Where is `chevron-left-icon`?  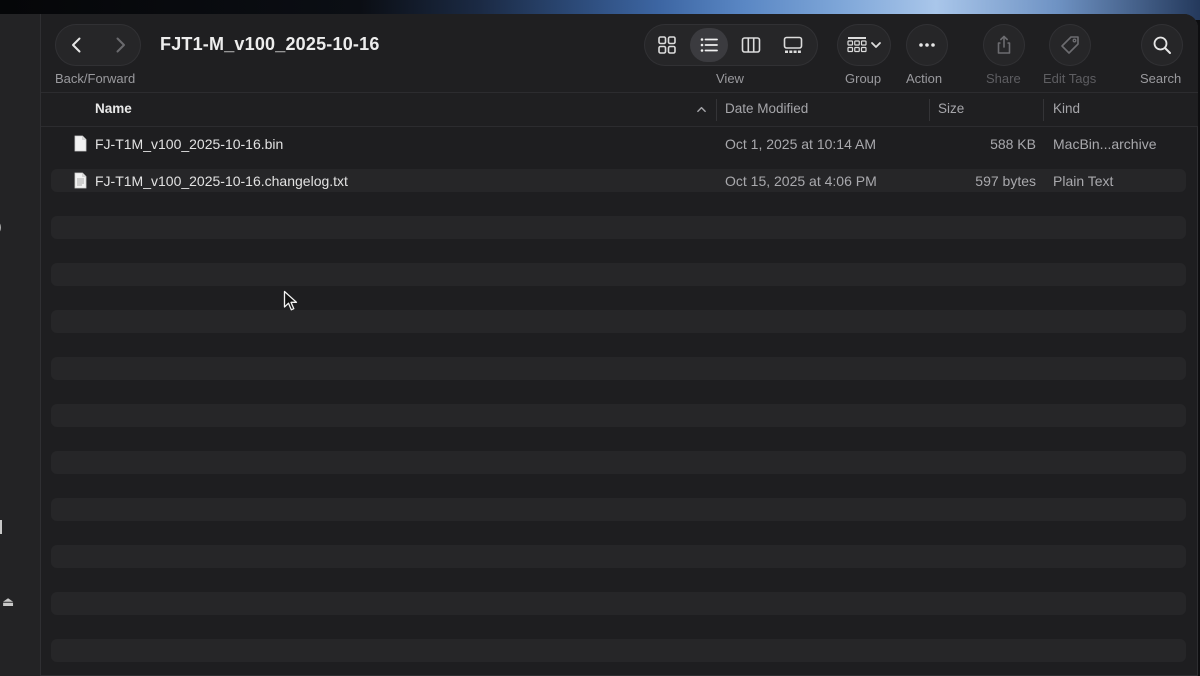
chevron-left-icon is located at coordinates (75, 45).